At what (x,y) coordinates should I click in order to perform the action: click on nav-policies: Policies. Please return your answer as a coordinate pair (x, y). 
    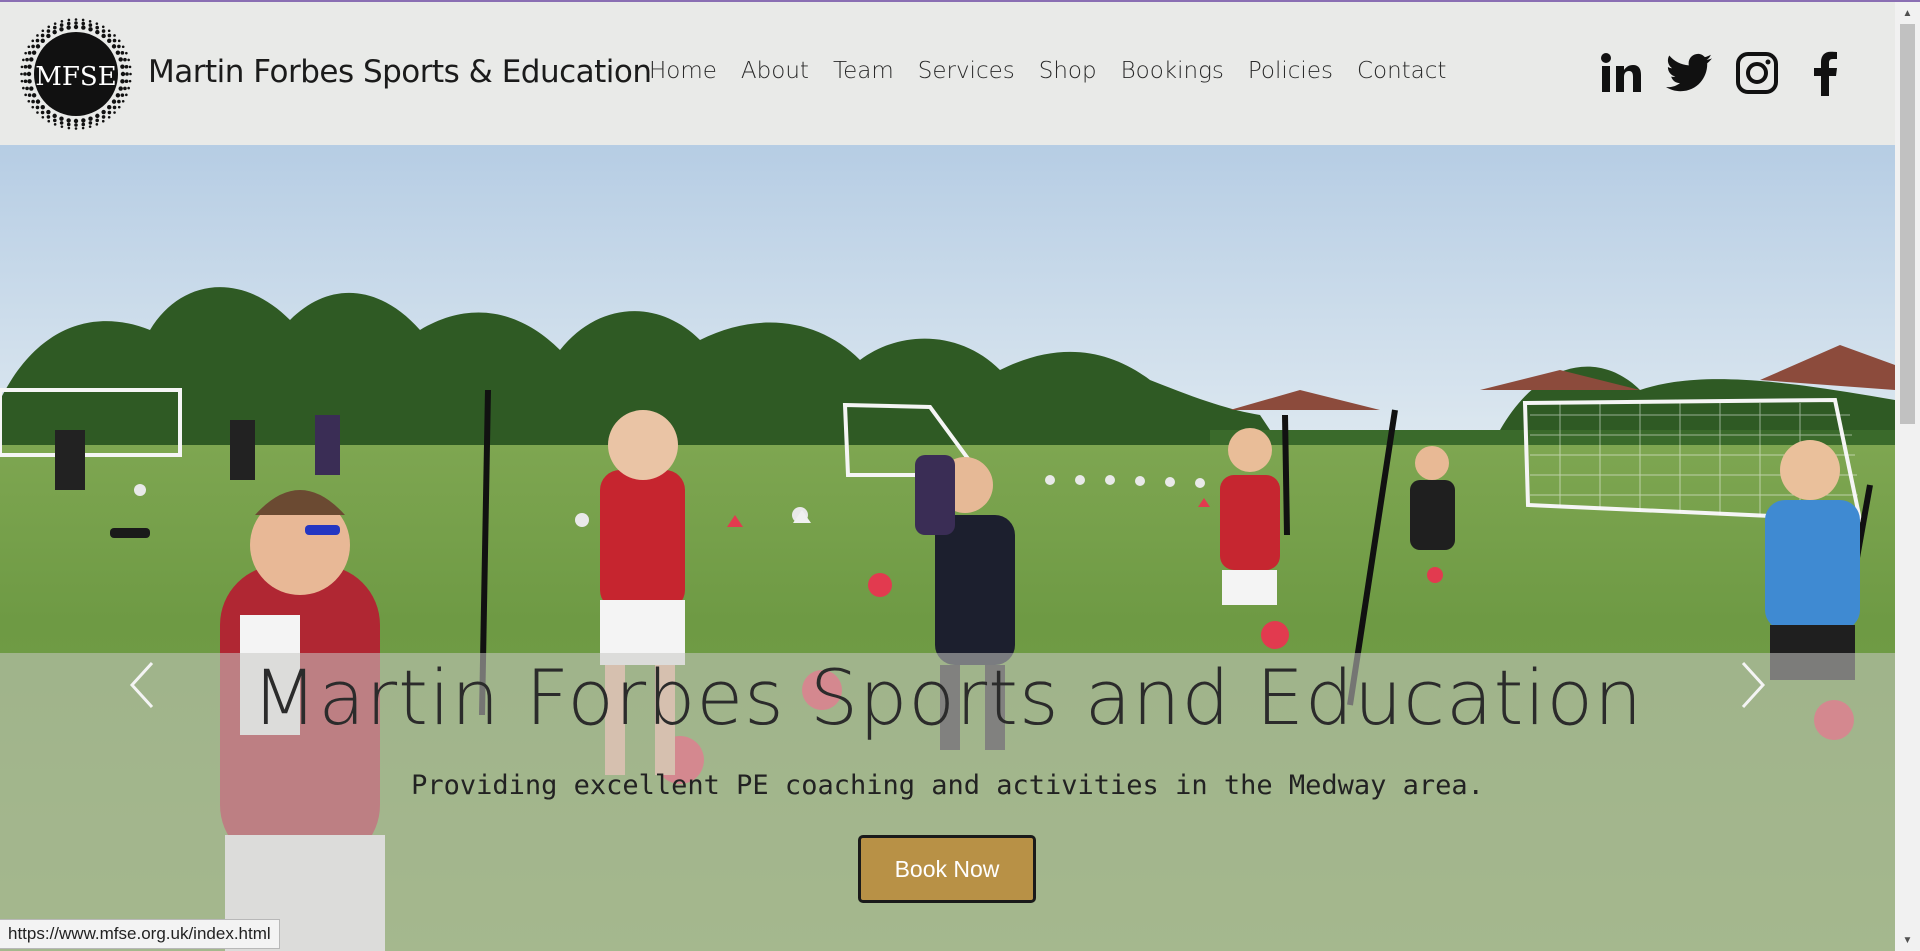
    Looking at the image, I should click on (1290, 71).